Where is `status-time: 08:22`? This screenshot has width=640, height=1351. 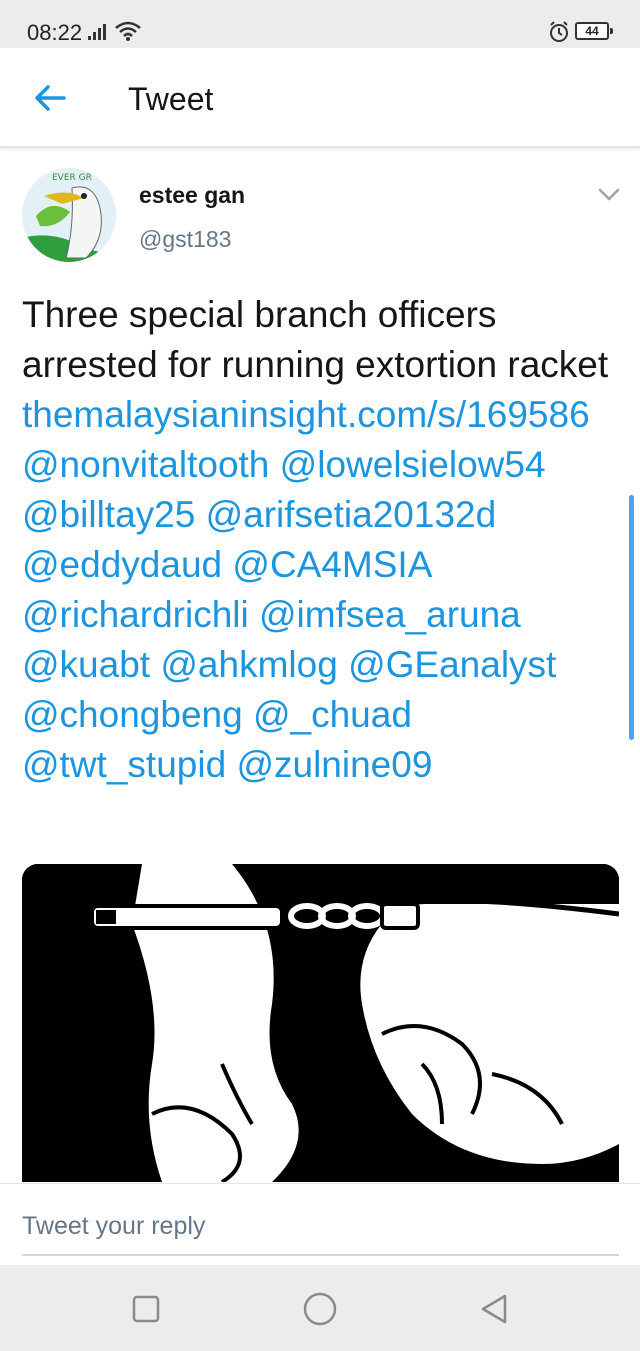 status-time: 08:22 is located at coordinates (55, 32).